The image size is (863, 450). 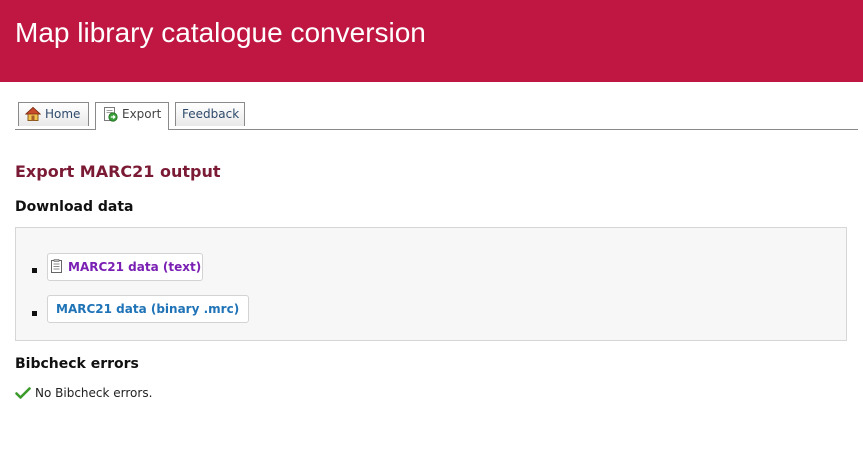 I want to click on tab-export: Export, so click(x=132, y=116).